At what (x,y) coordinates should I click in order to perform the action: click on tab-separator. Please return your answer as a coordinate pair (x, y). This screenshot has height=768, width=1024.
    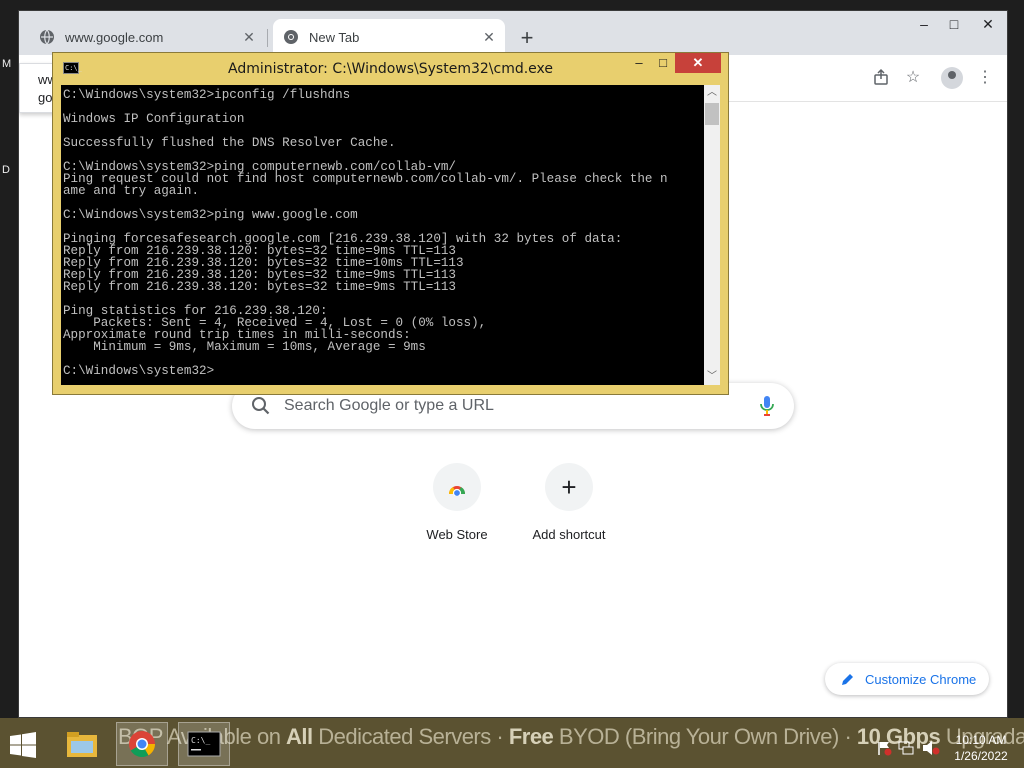
    Looking at the image, I should click on (267, 38).